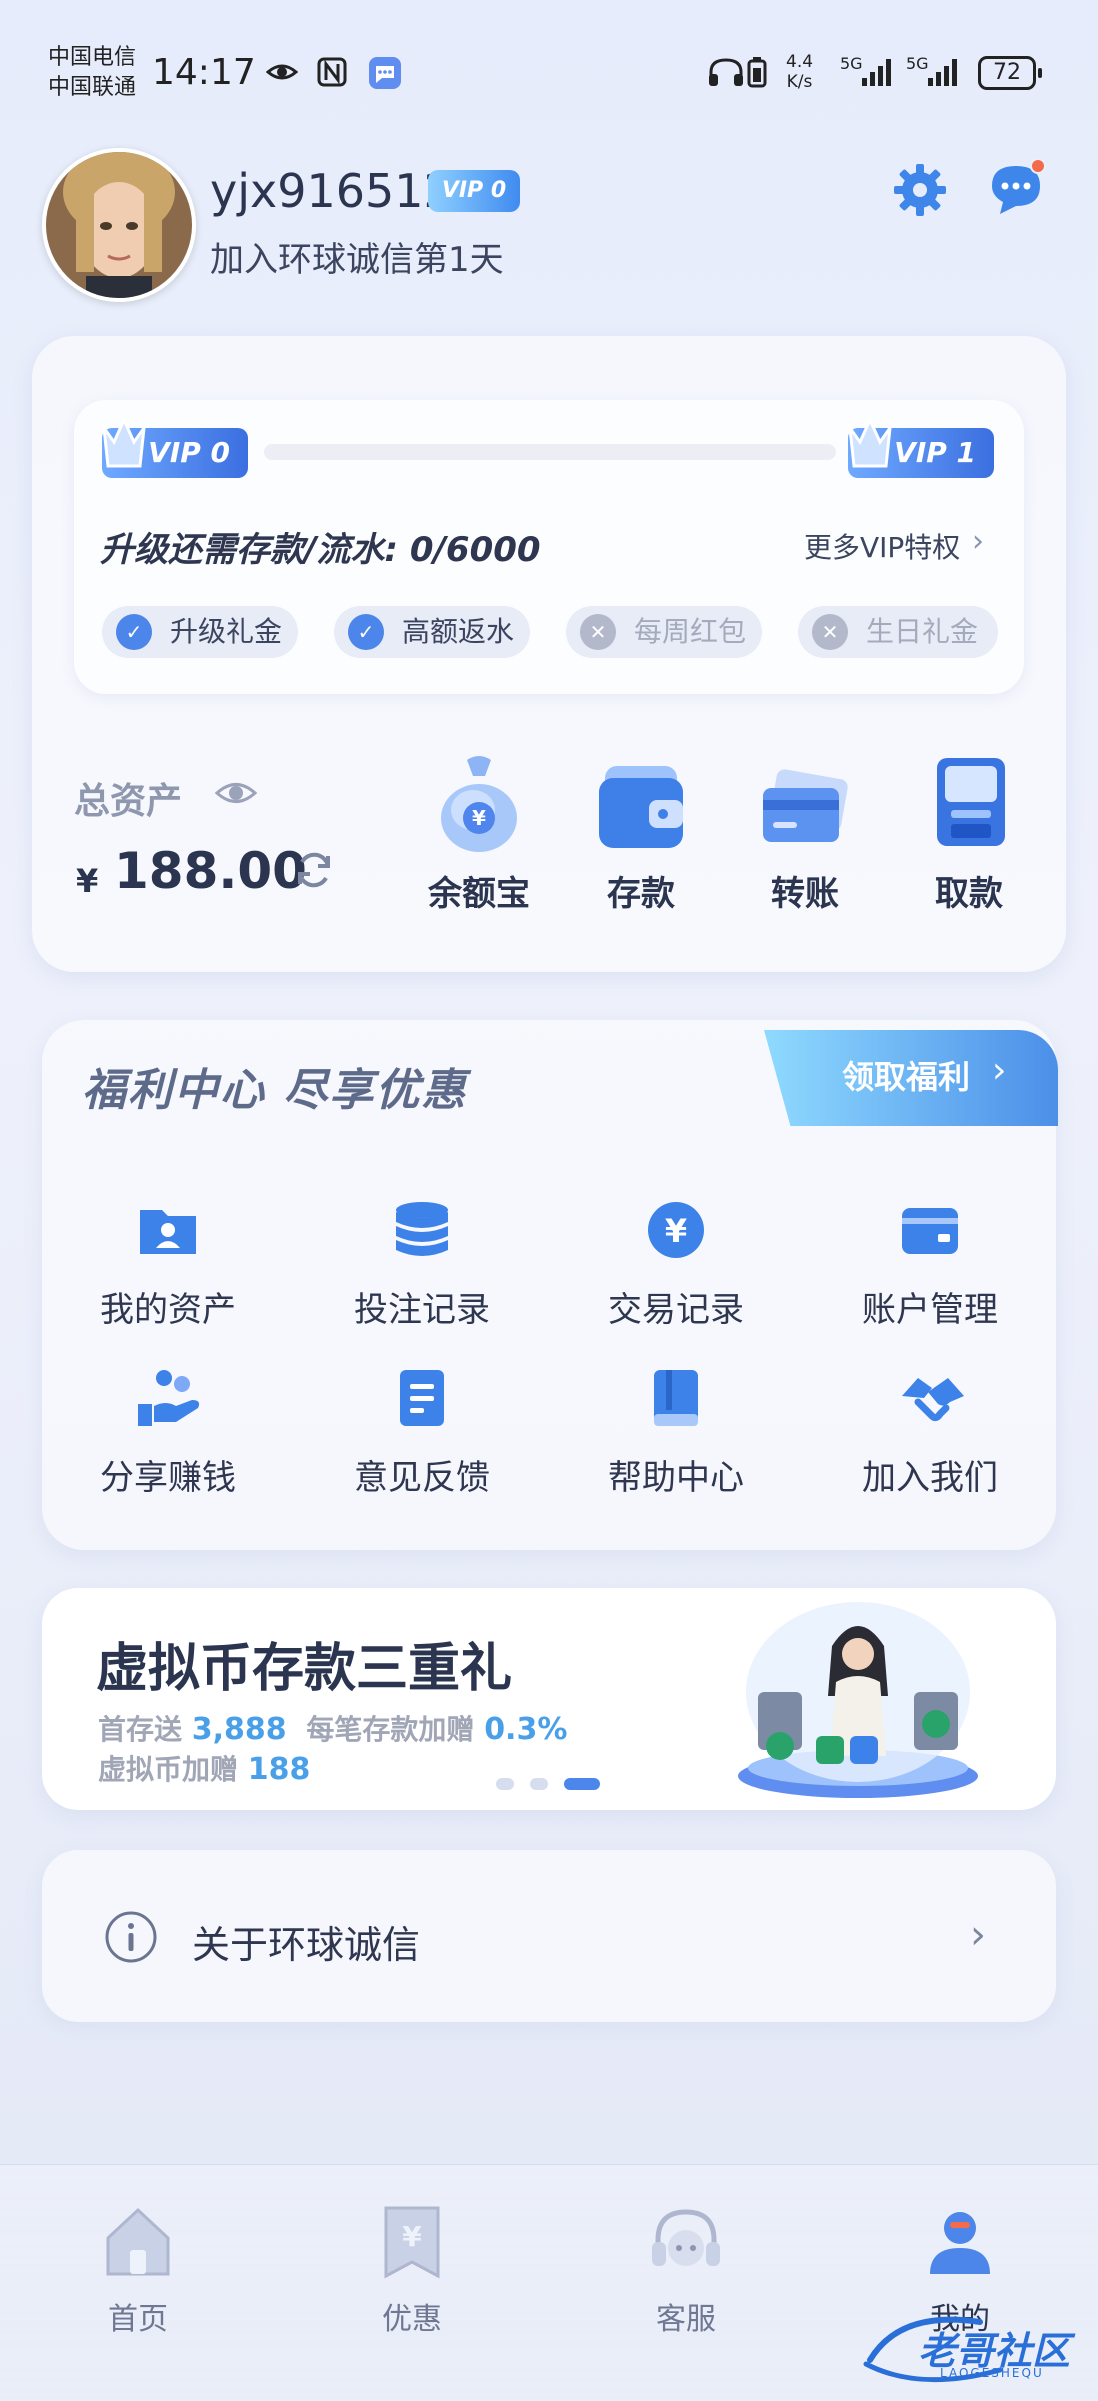 The height and width of the screenshot is (2401, 1098). I want to click on action-transfer: 转账, so click(805, 833).